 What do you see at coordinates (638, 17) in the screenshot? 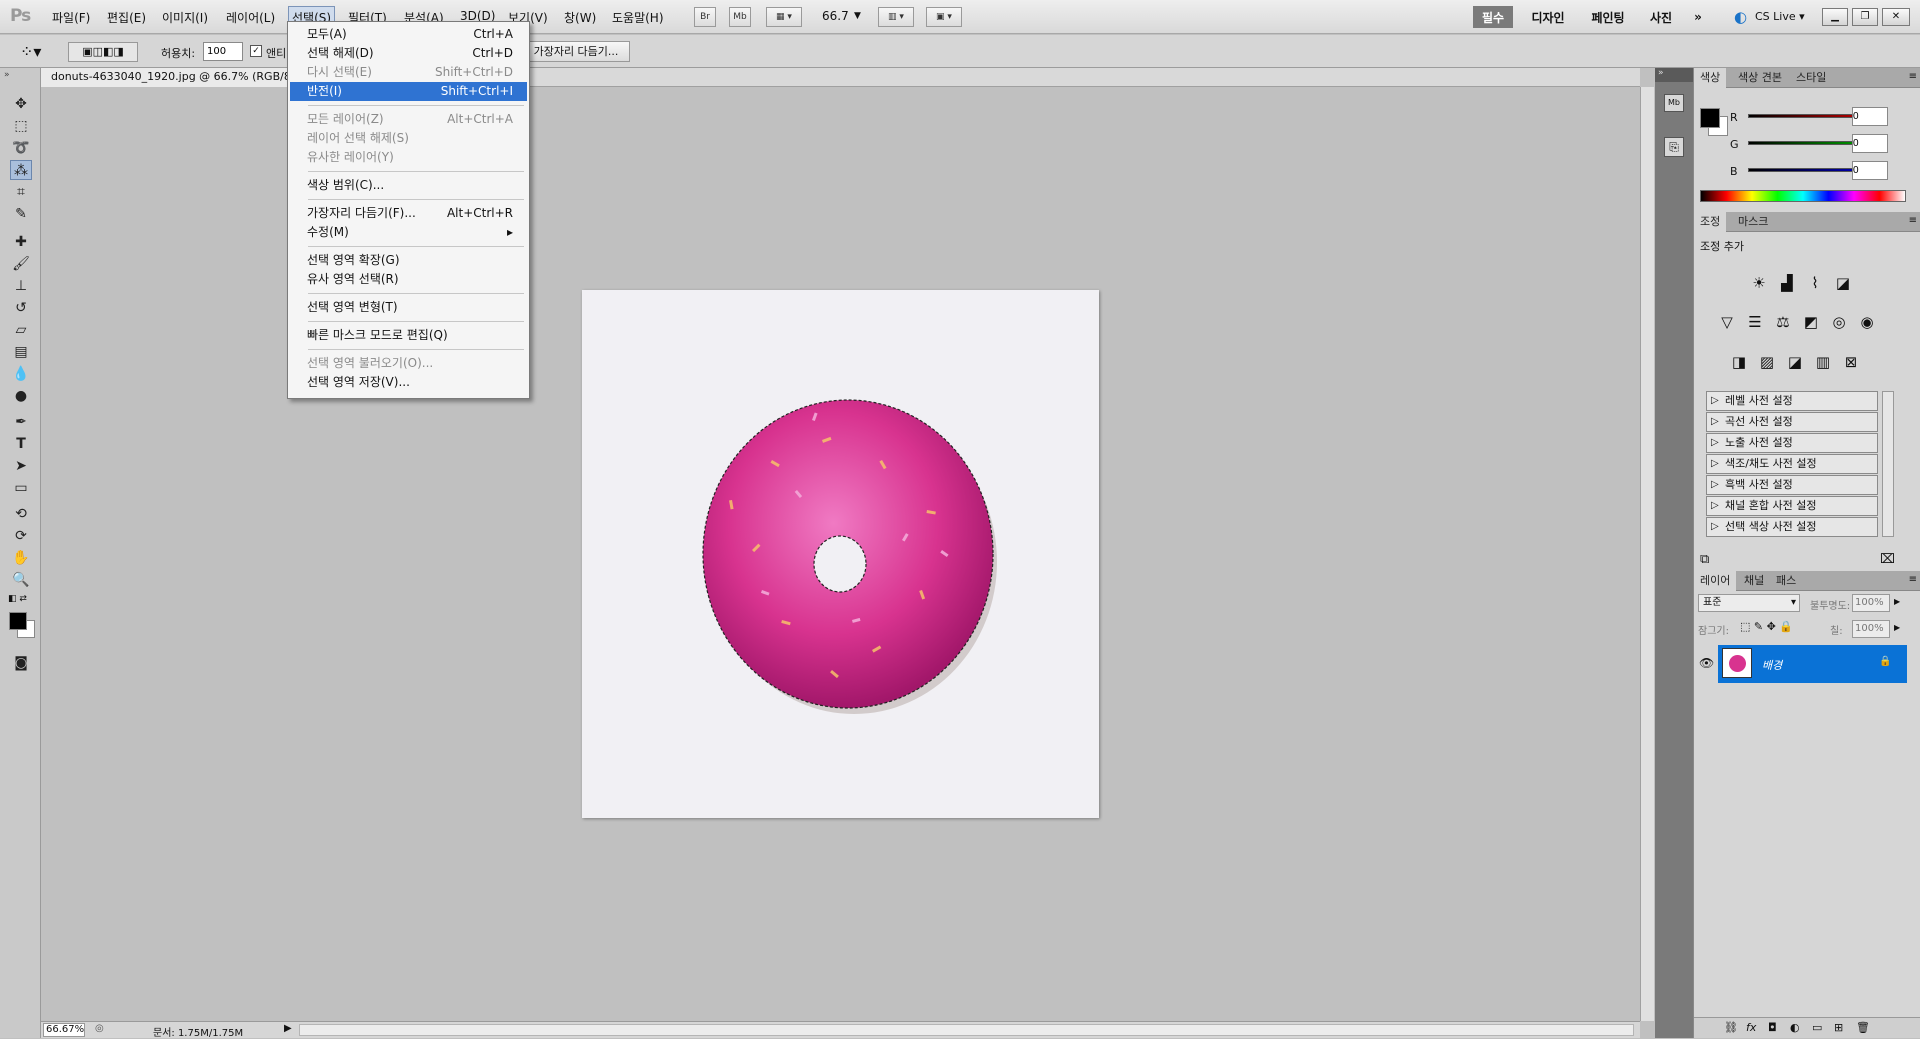
I see `menu-help: 도움말(H)` at bounding box center [638, 17].